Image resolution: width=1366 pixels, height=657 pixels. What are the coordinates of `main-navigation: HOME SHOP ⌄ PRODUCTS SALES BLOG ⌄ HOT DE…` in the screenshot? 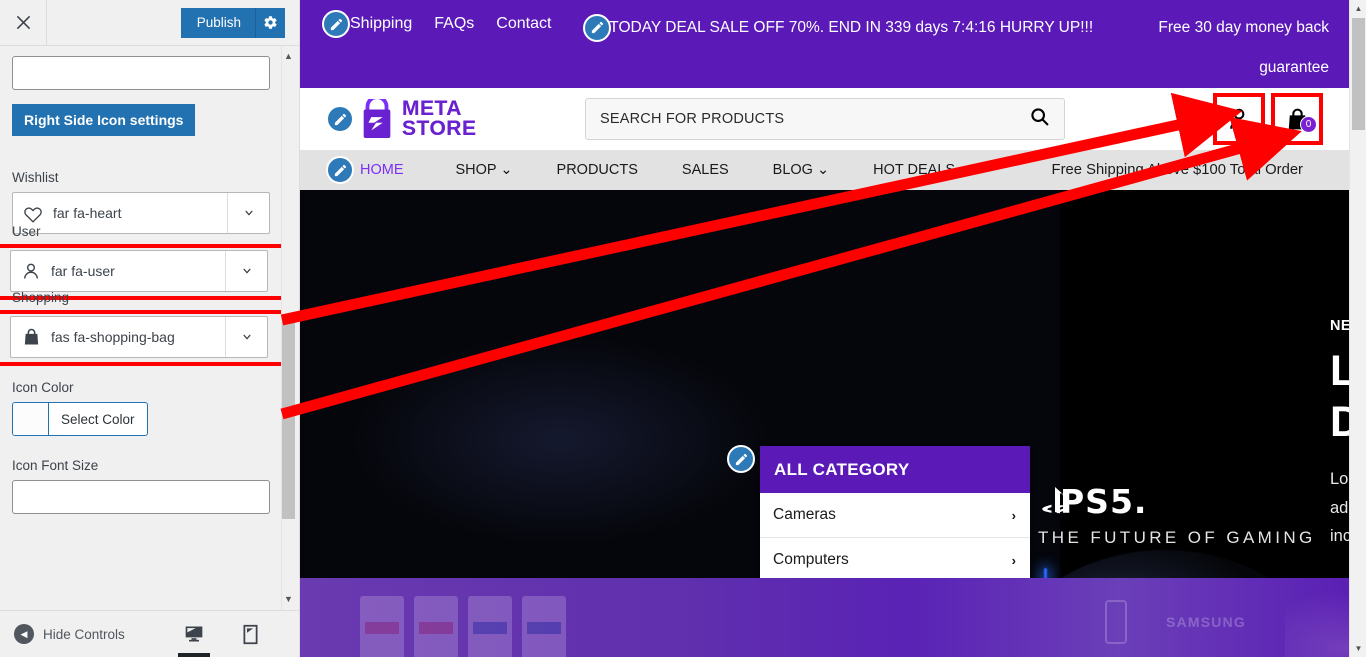 It's located at (824, 170).